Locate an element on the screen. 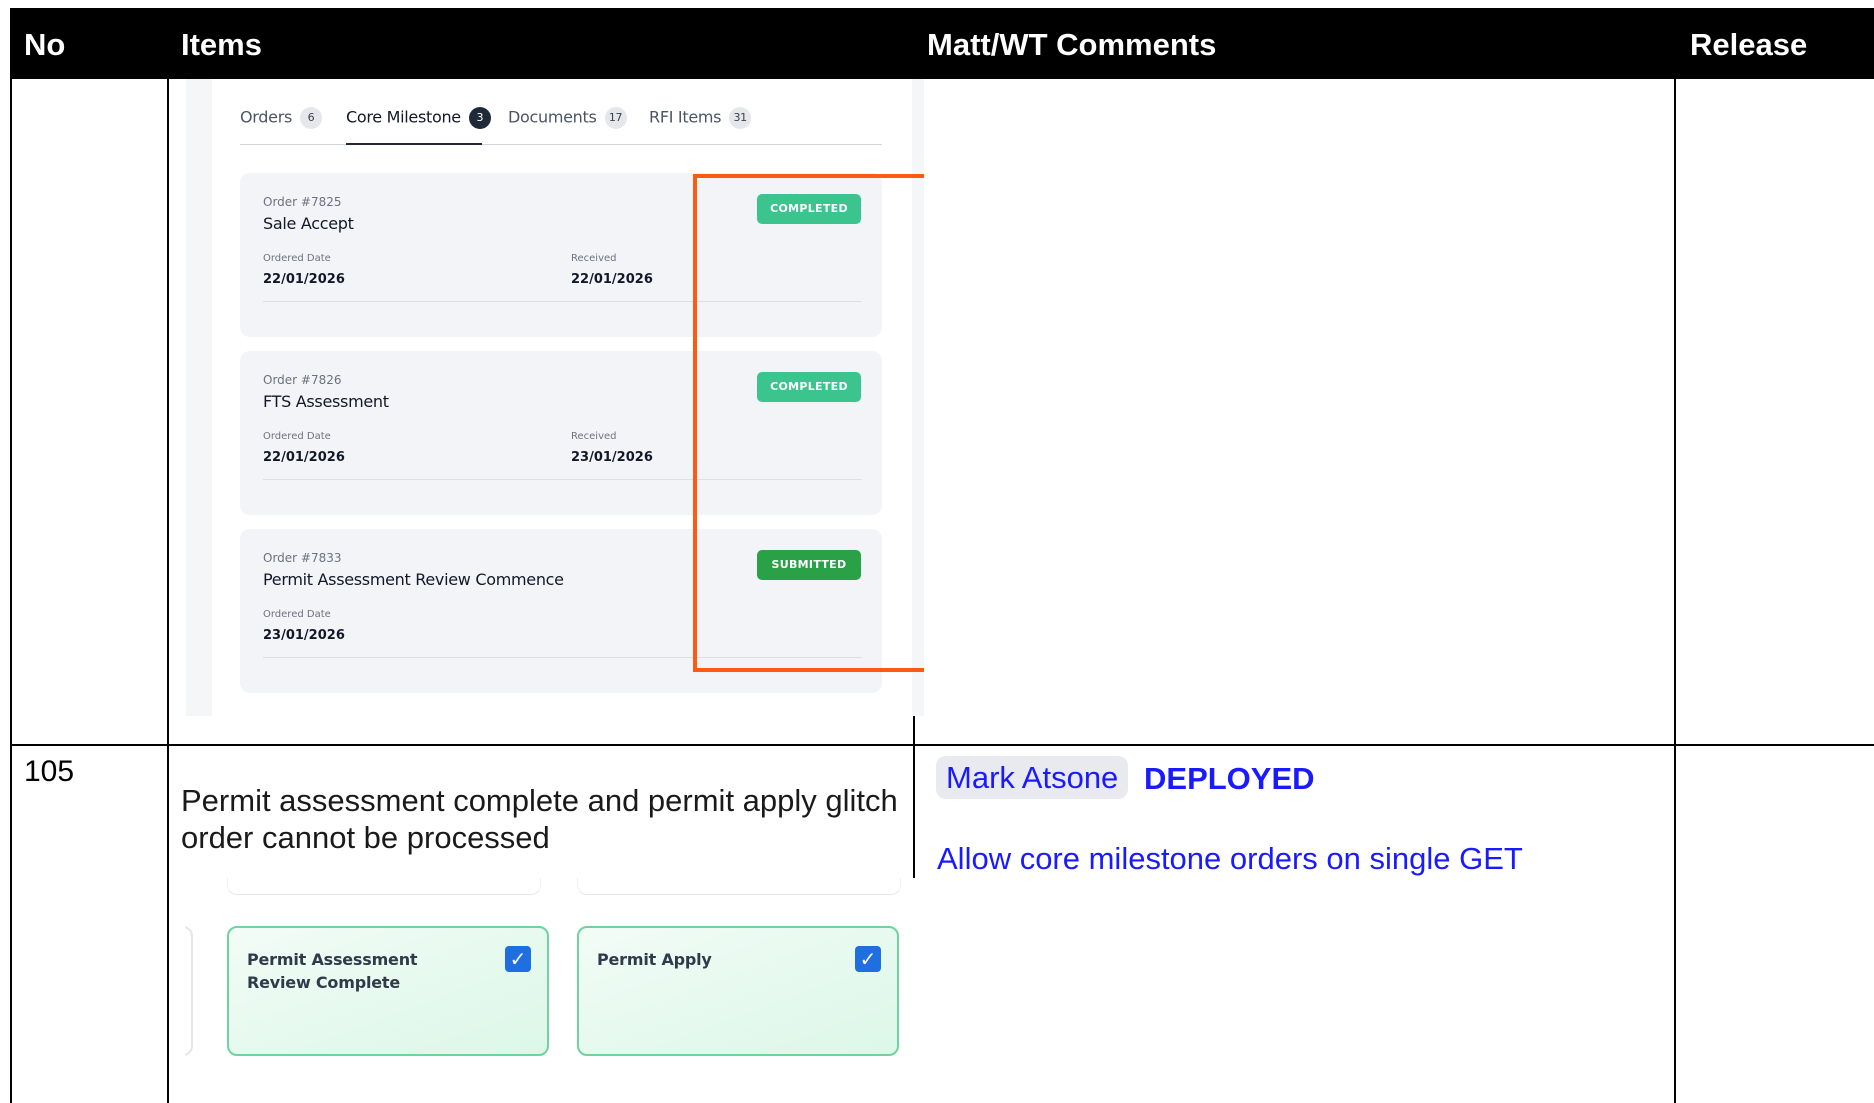 This screenshot has height=1103, width=1874. tab-orders: Orders 6 is located at coordinates (281, 118).